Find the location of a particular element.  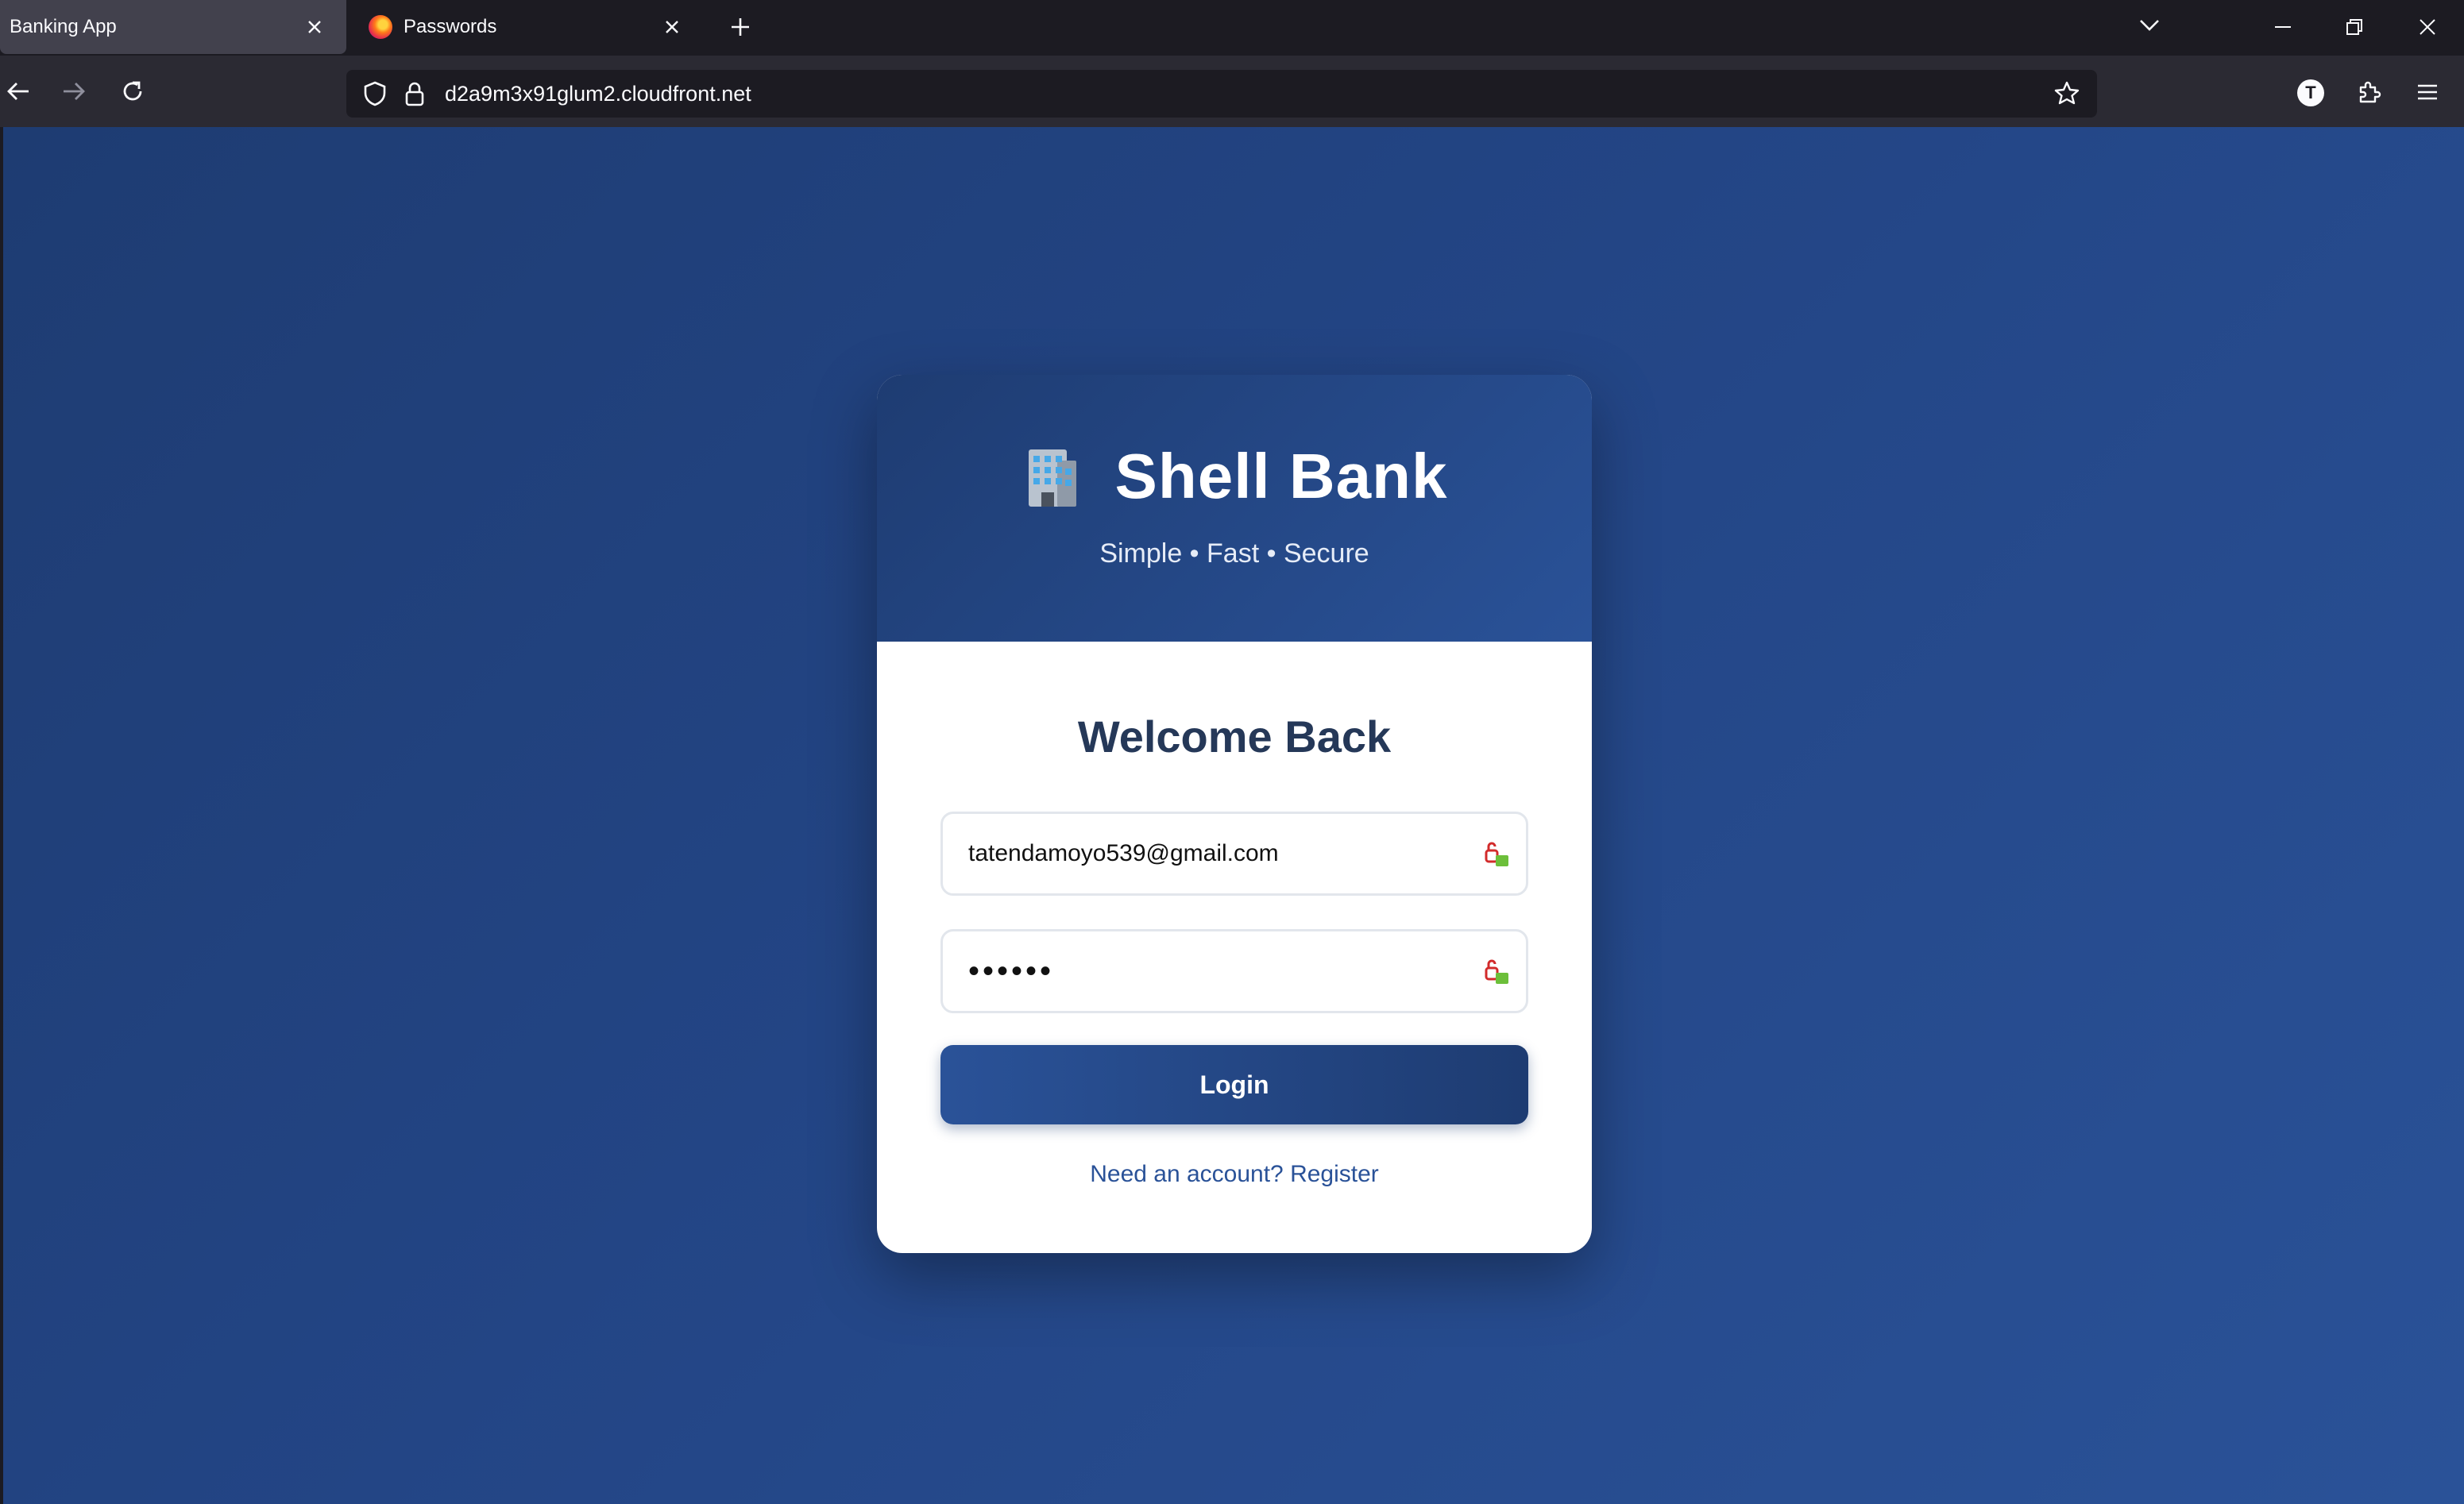

login-button: Login is located at coordinates (1234, 1085).